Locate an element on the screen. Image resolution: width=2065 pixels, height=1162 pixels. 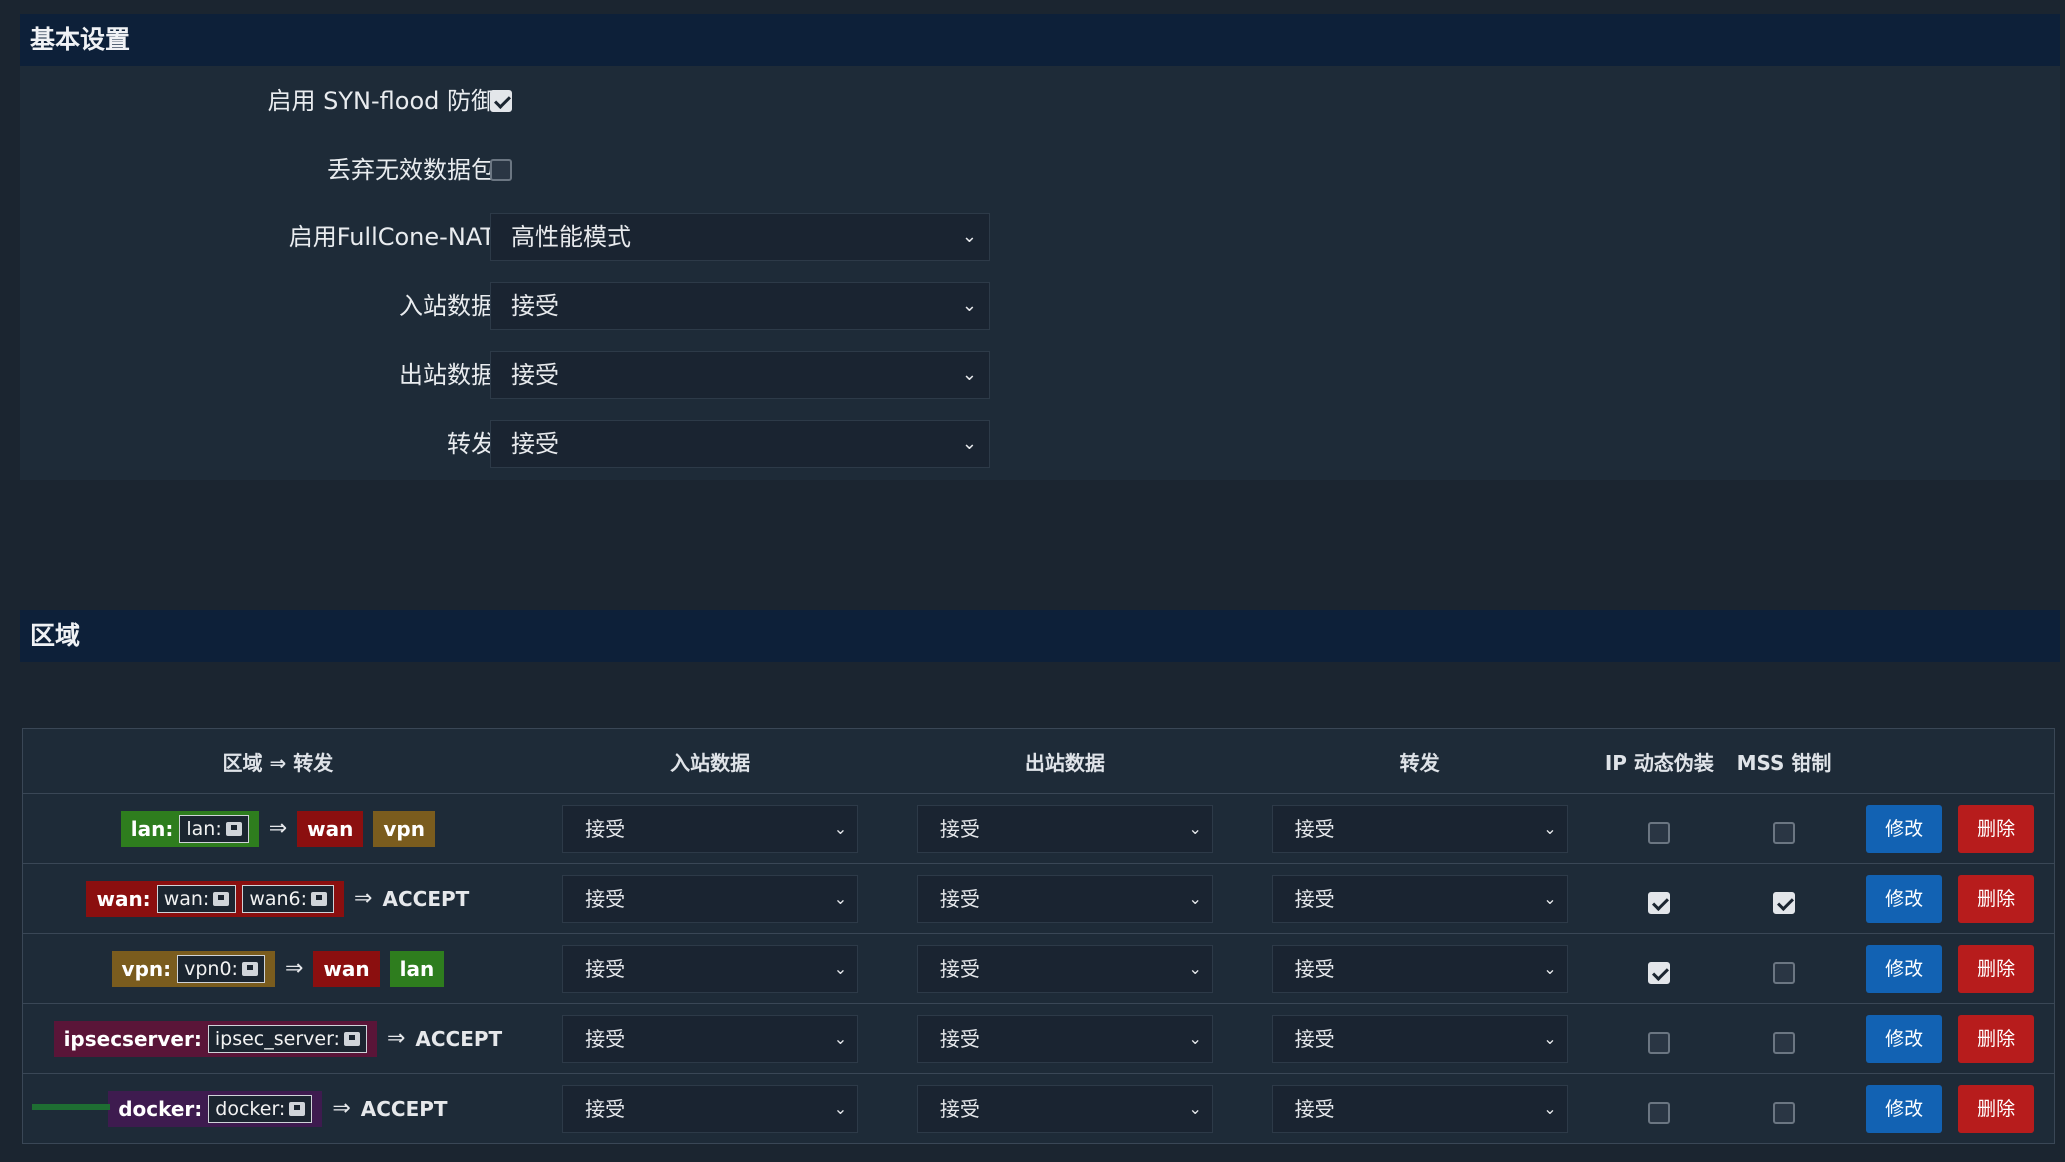
fullcone-row: 启用FullCone-NAT 高性能模式 ⌄ is located at coordinates (520, 237).